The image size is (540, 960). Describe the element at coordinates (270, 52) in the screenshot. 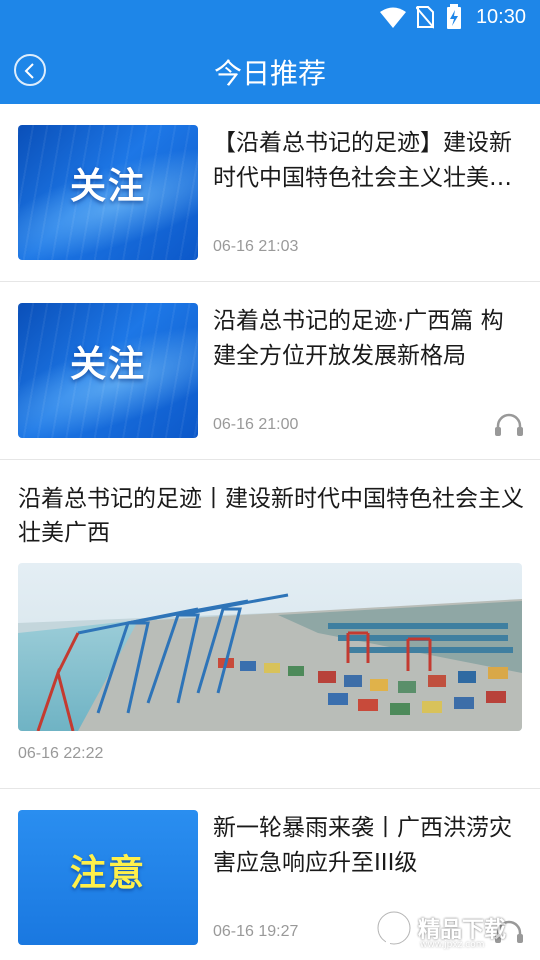

I see `app-header: 10:30 今日推荐` at that location.